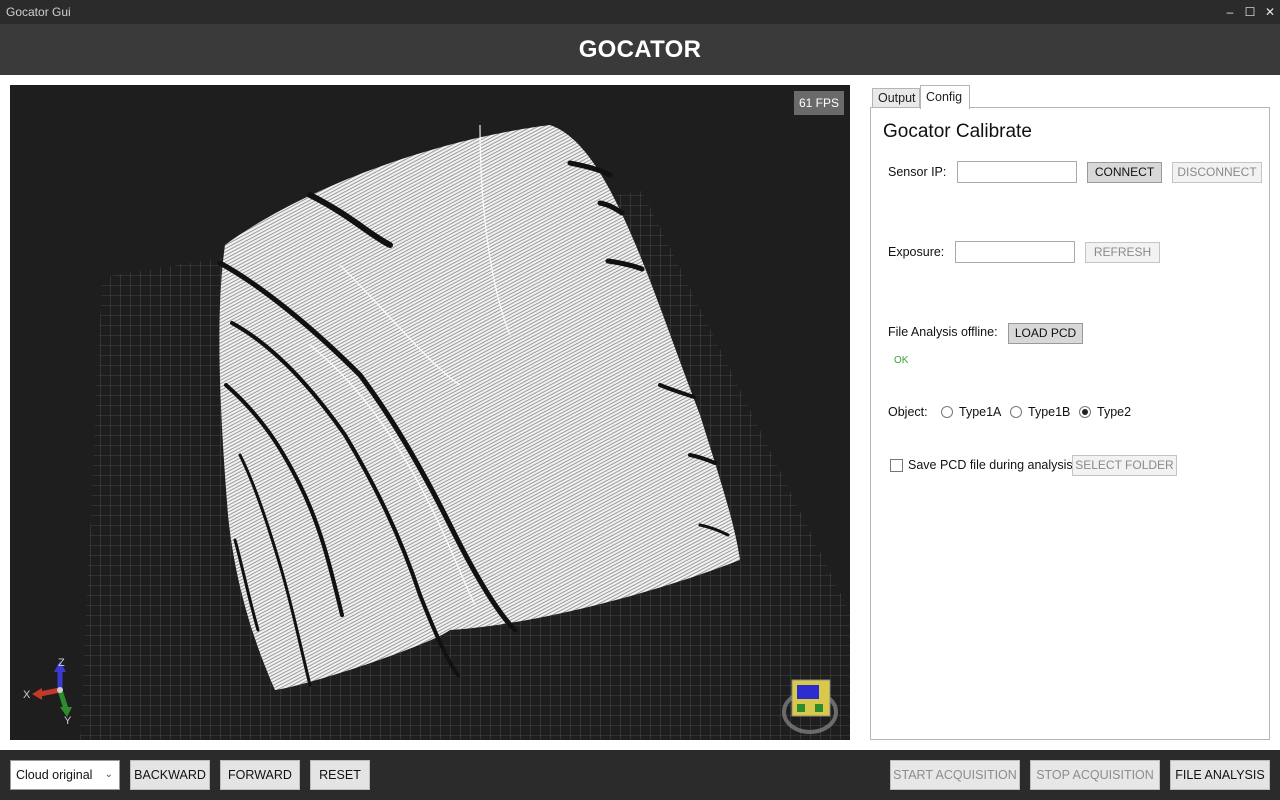 This screenshot has height=800, width=1280. What do you see at coordinates (1250, 12) in the screenshot?
I see `maximize-icon: ☐` at bounding box center [1250, 12].